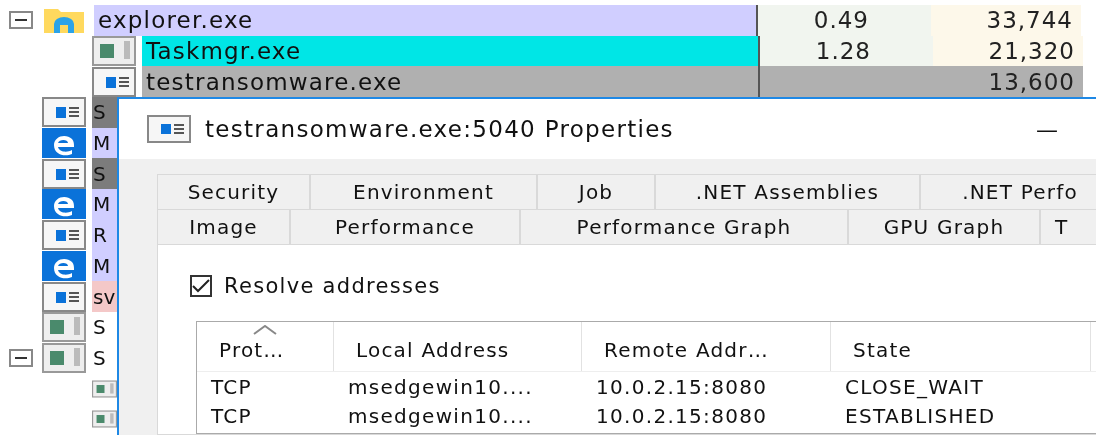 The height and width of the screenshot is (435, 1096). I want to click on cpu-cell: 0.49, so click(844, 20).